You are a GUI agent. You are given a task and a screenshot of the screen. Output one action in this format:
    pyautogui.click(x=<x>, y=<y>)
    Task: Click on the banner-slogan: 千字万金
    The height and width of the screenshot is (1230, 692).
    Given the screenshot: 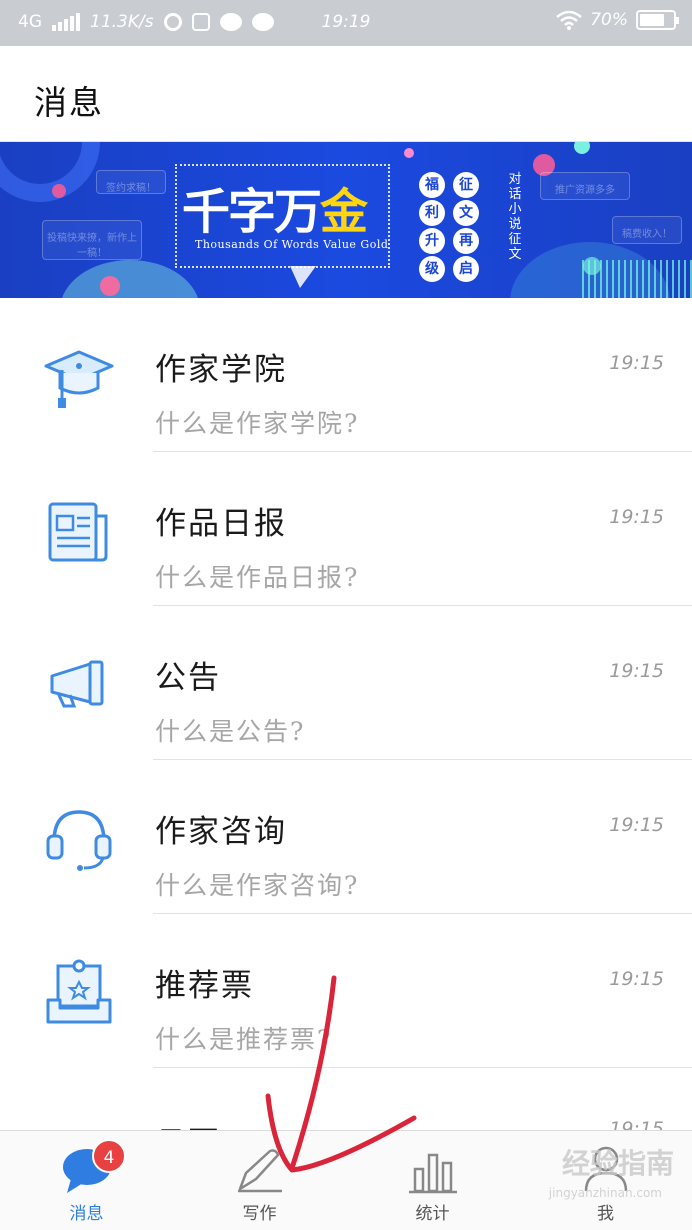 What is the action you would take?
    pyautogui.click(x=275, y=207)
    